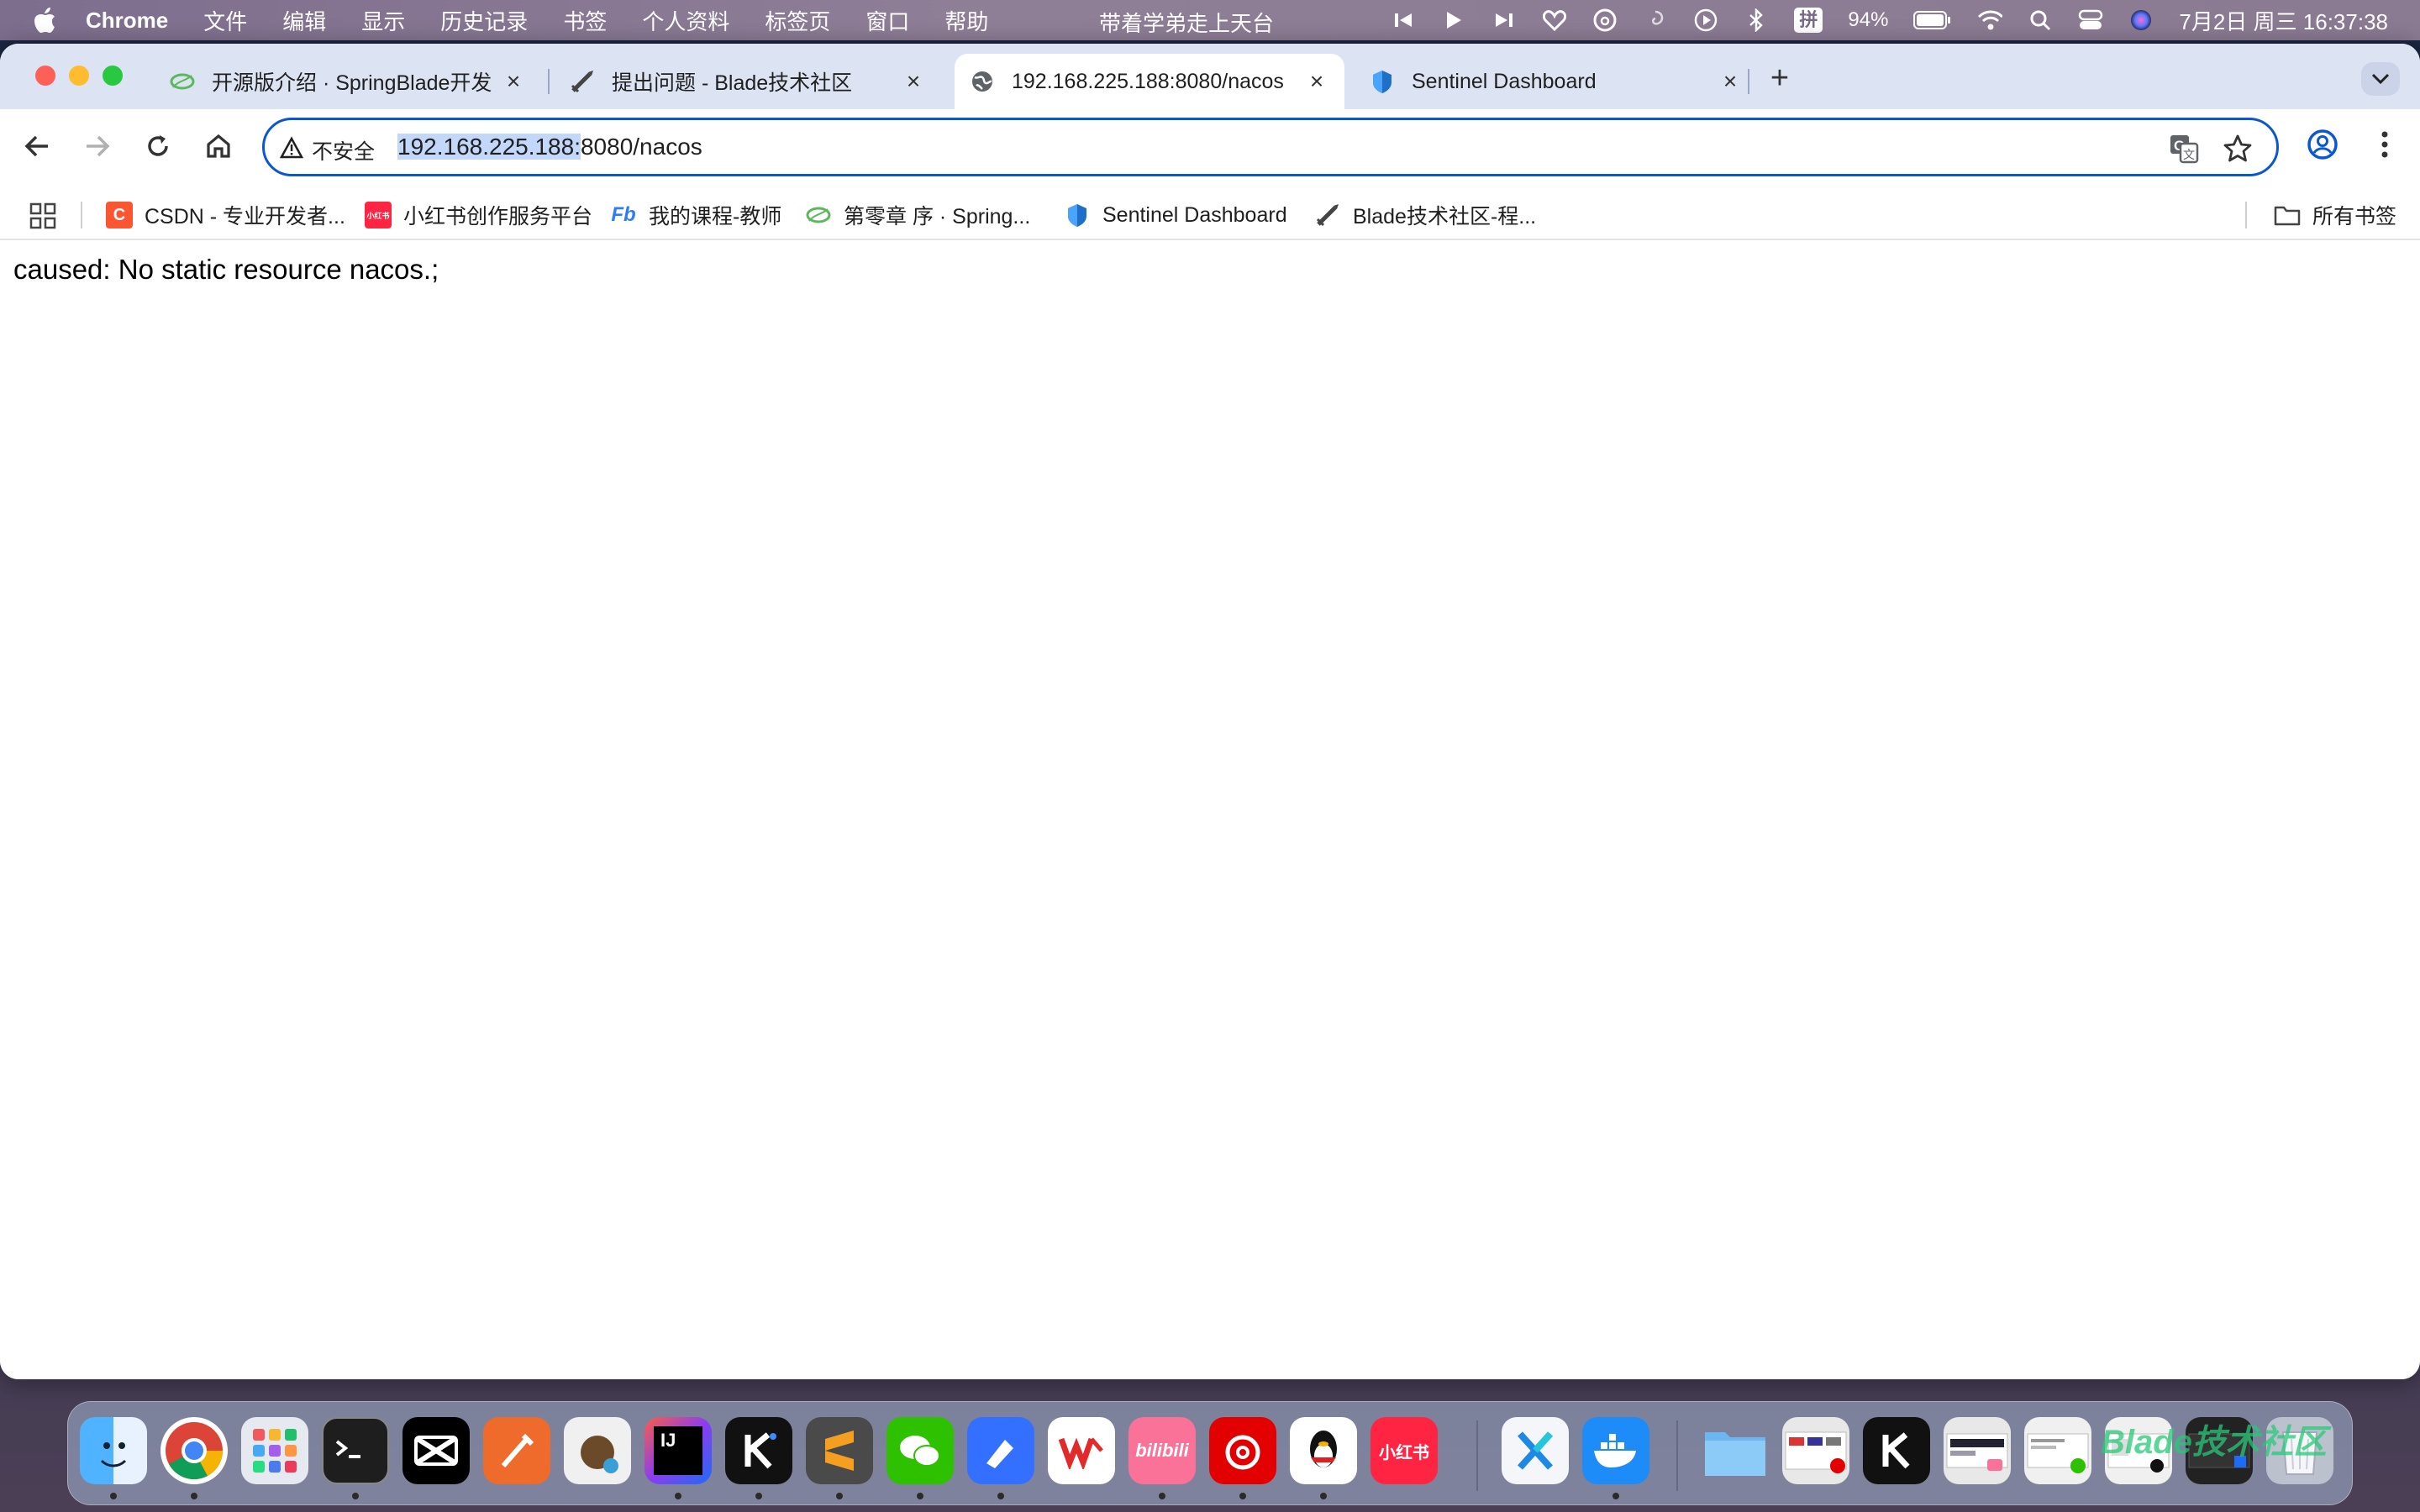  I want to click on new-tab-button: +, so click(1780, 78).